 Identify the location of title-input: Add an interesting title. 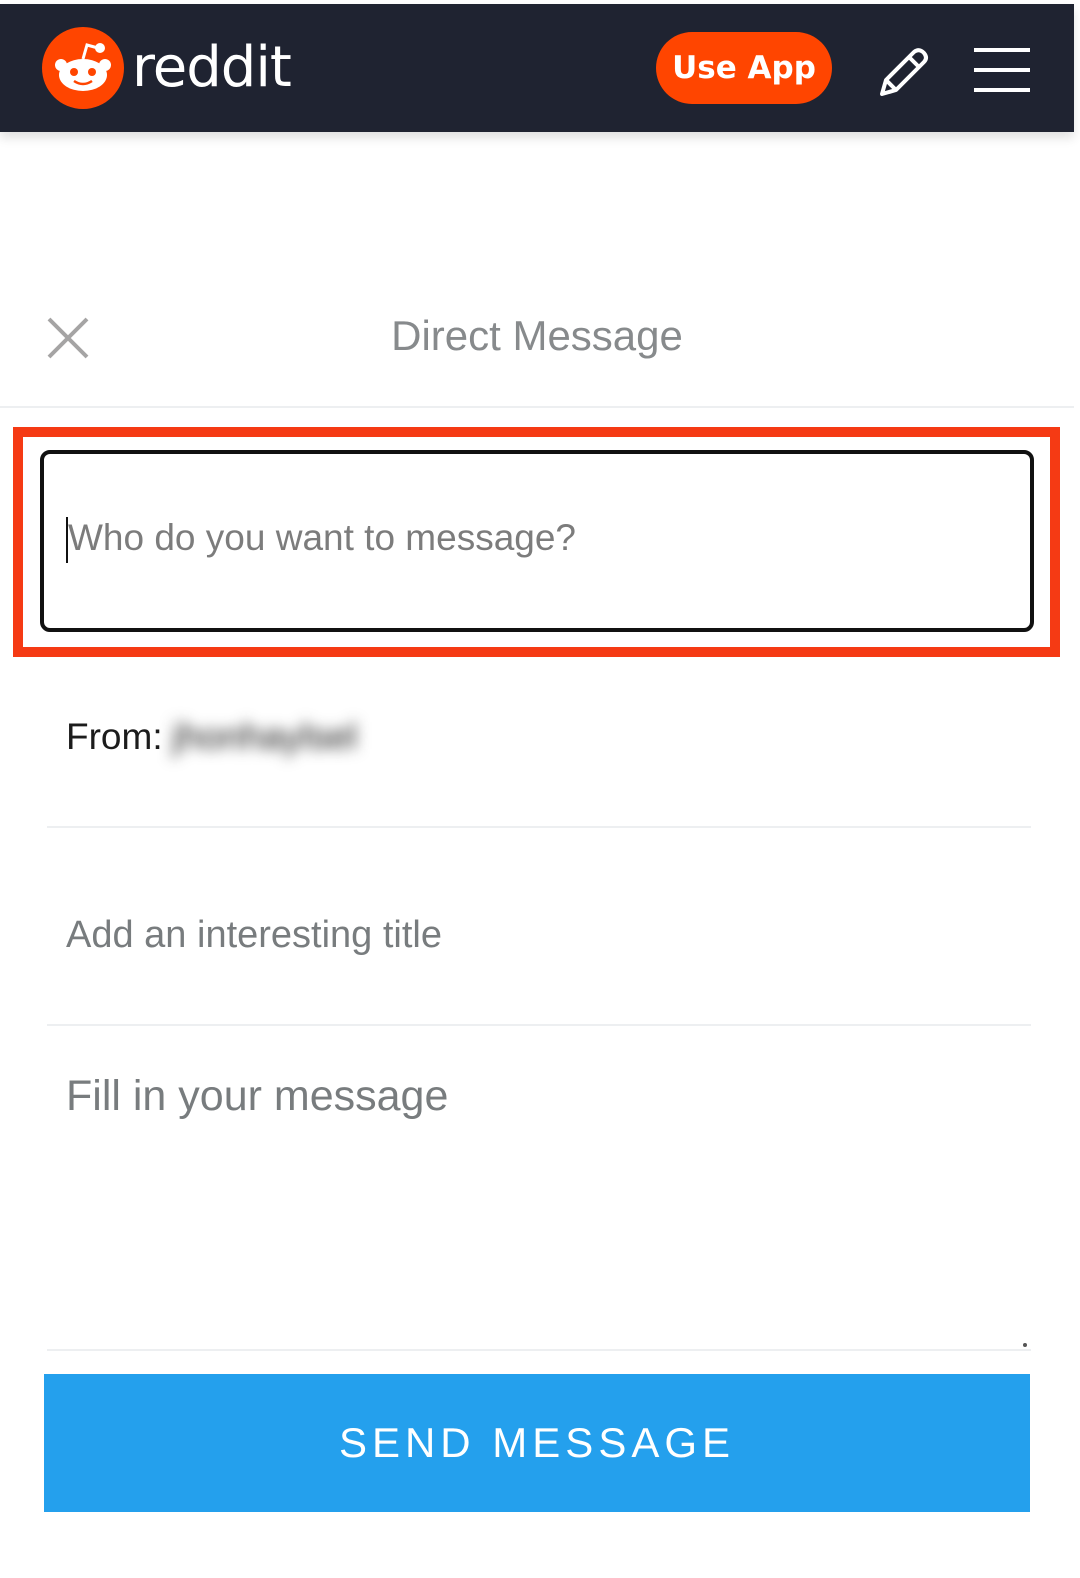
(254, 935).